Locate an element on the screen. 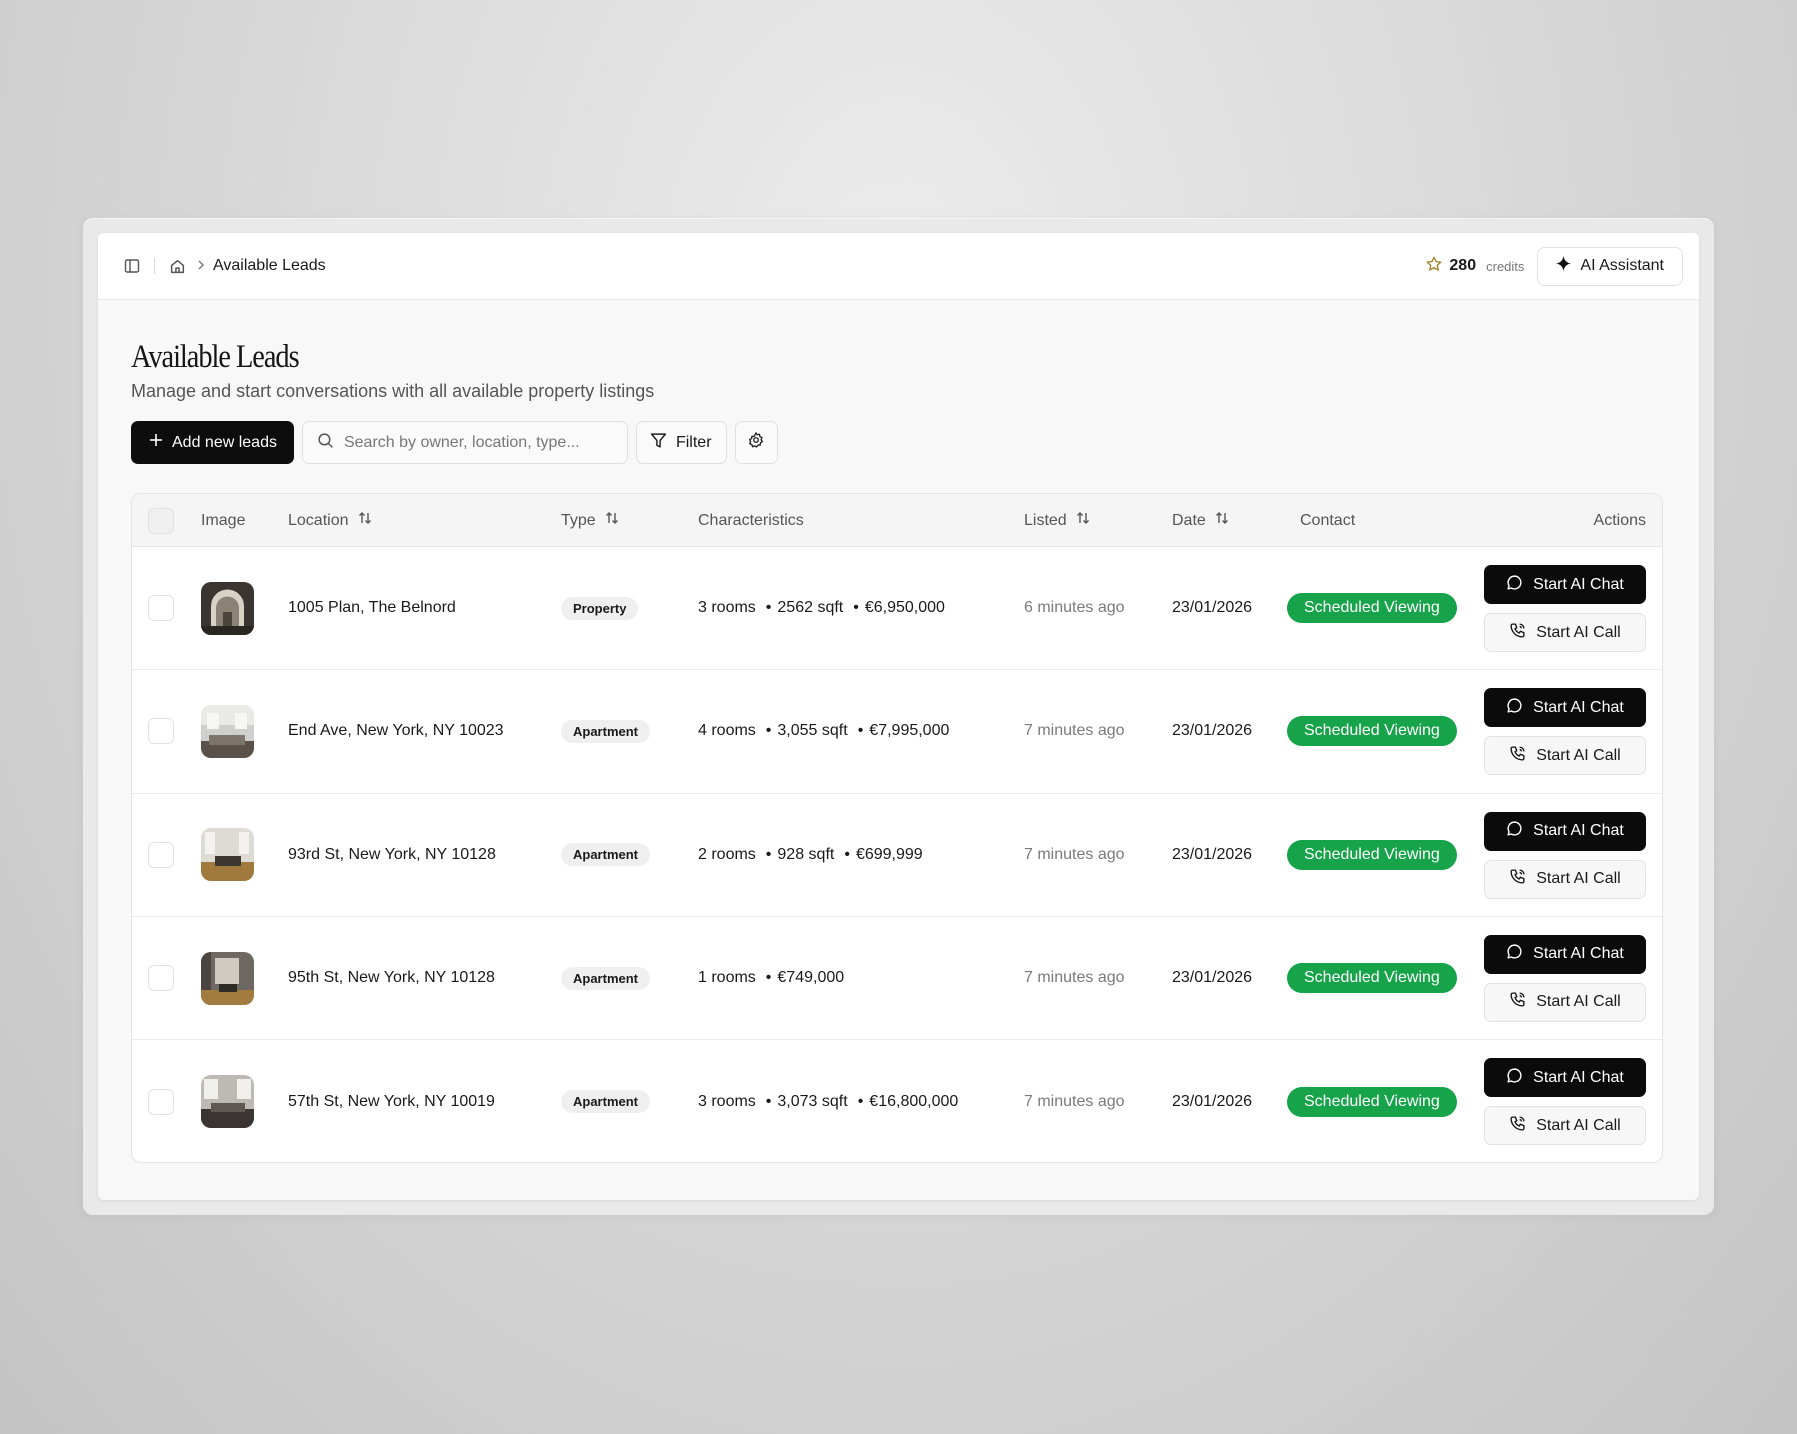 This screenshot has width=1797, height=1434. col-type: Type is located at coordinates (590, 520).